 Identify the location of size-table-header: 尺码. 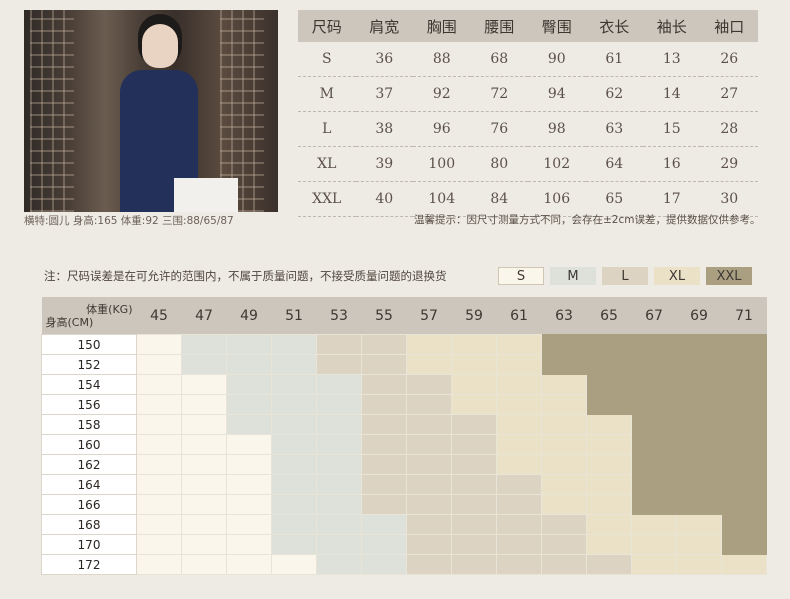
(327, 26).